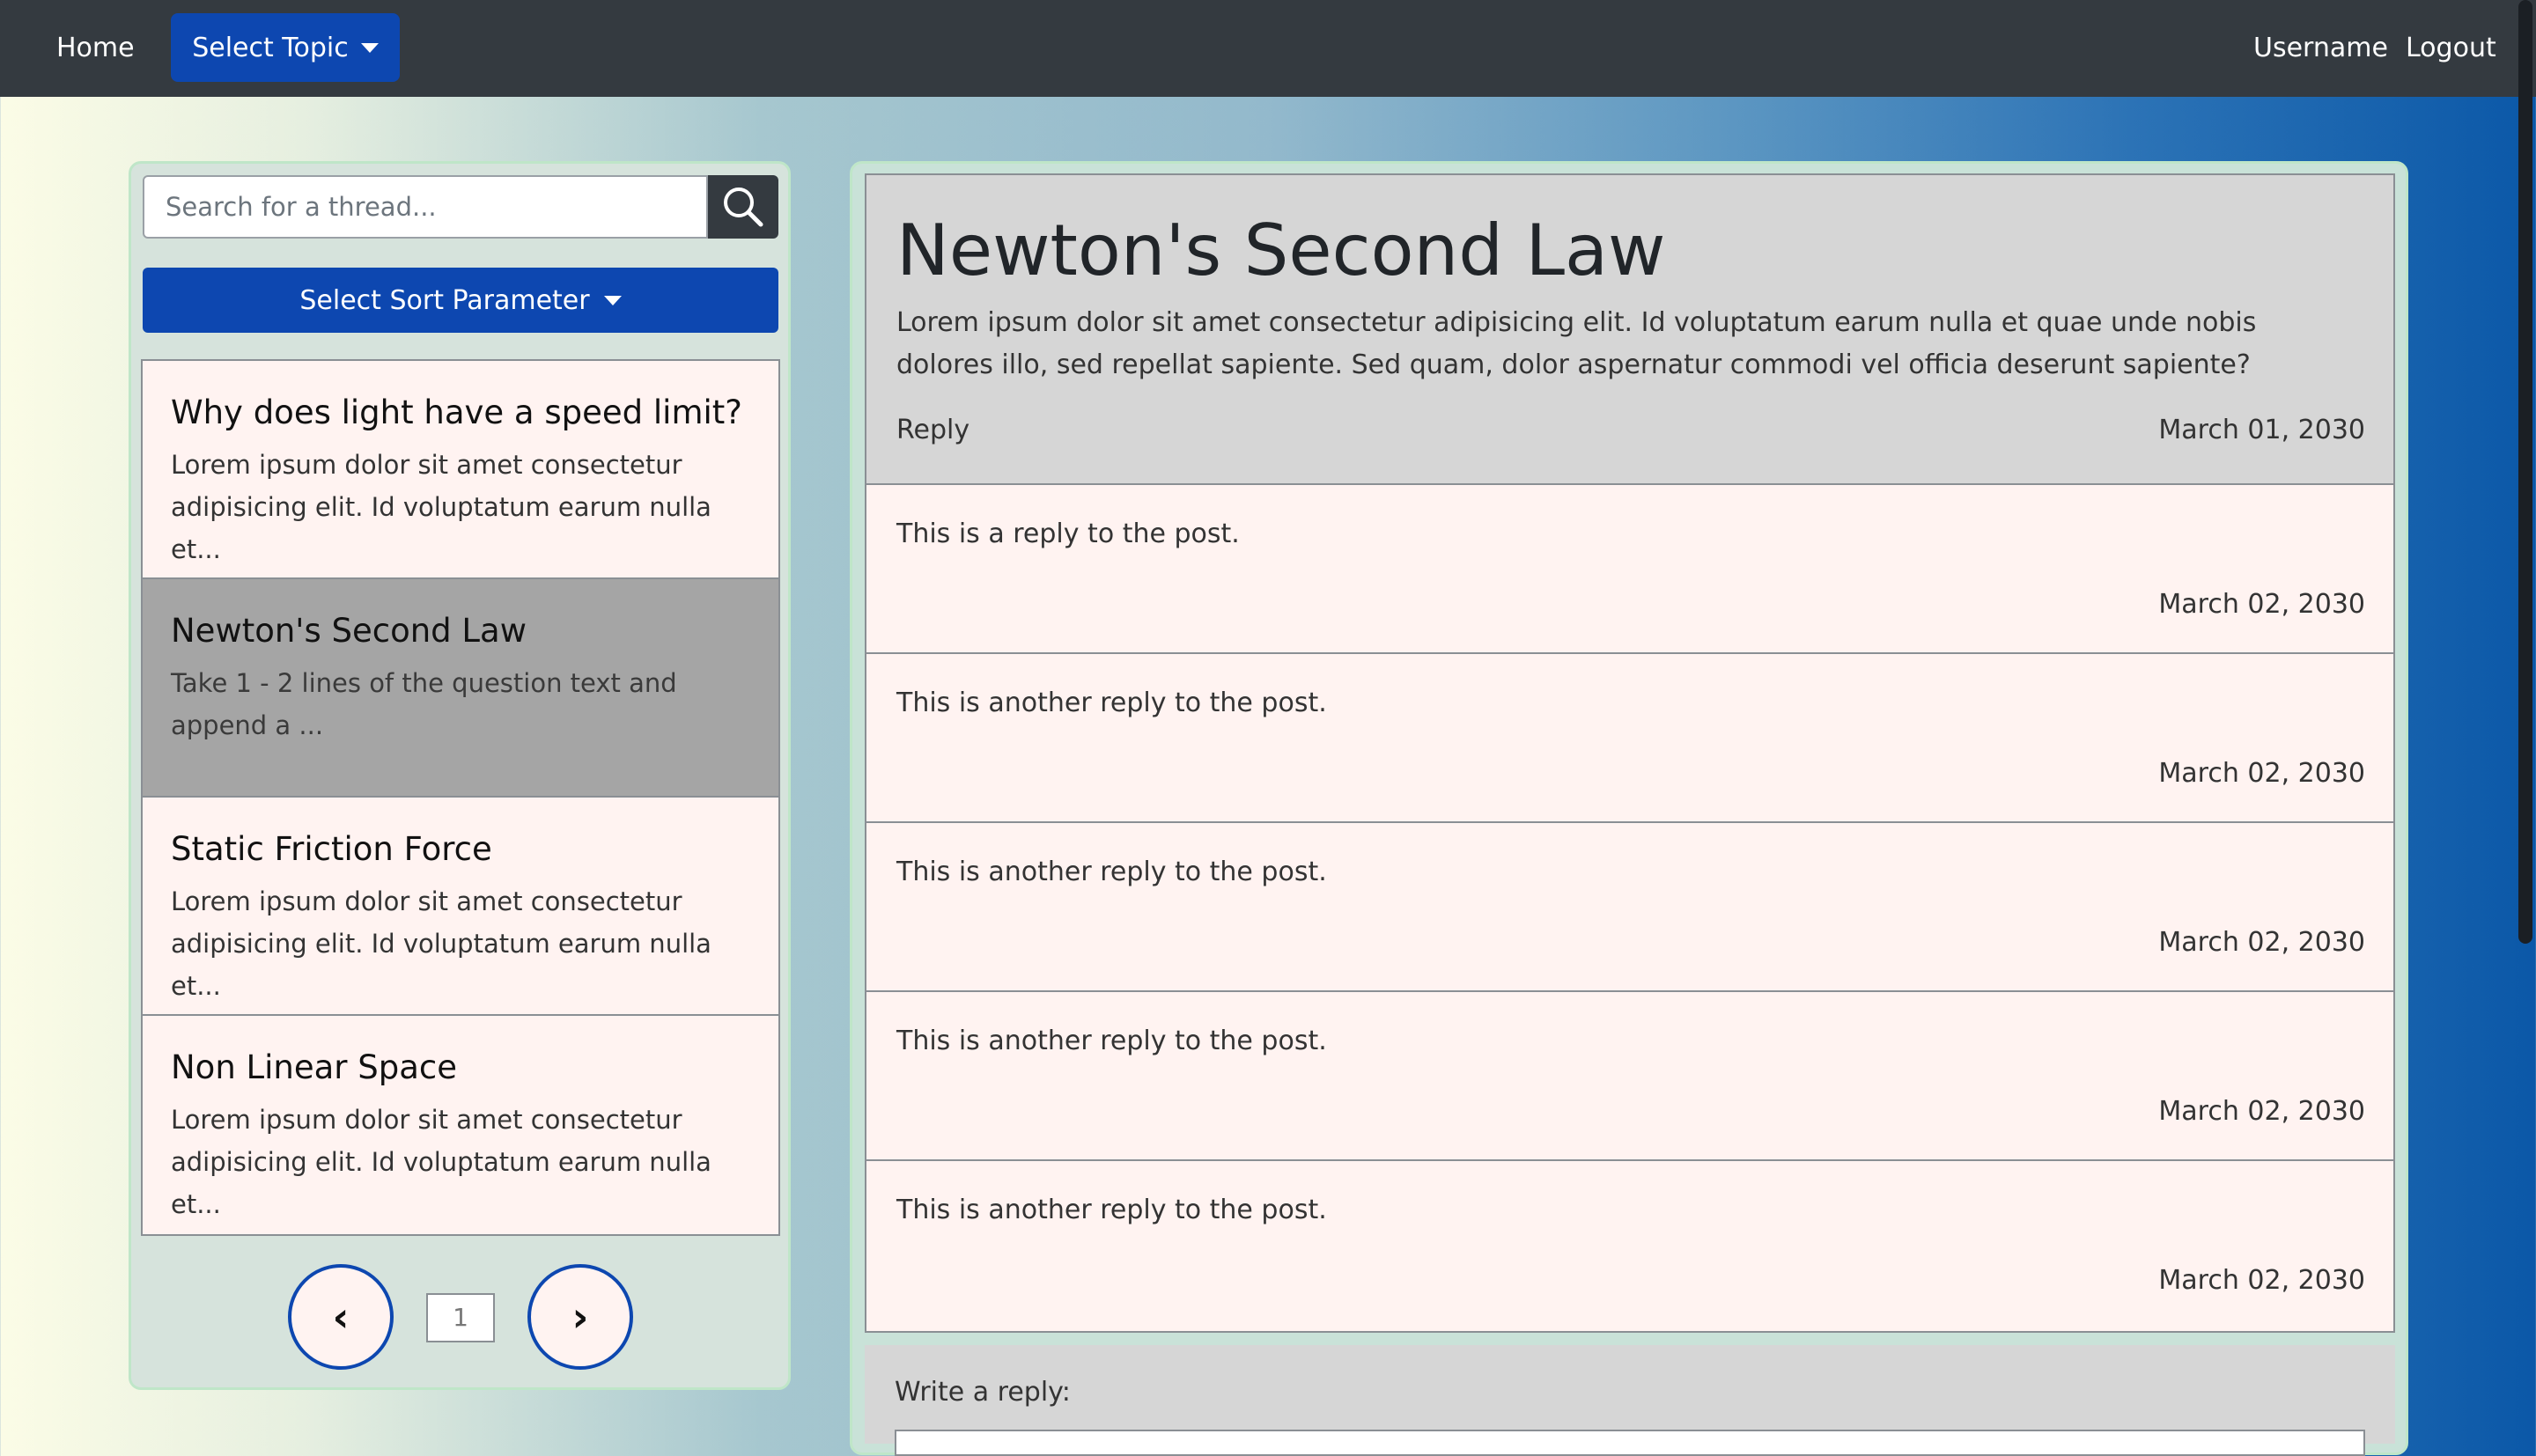  Describe the element at coordinates (2451, 48) in the screenshot. I see `nav-logout-link: Logout` at that location.